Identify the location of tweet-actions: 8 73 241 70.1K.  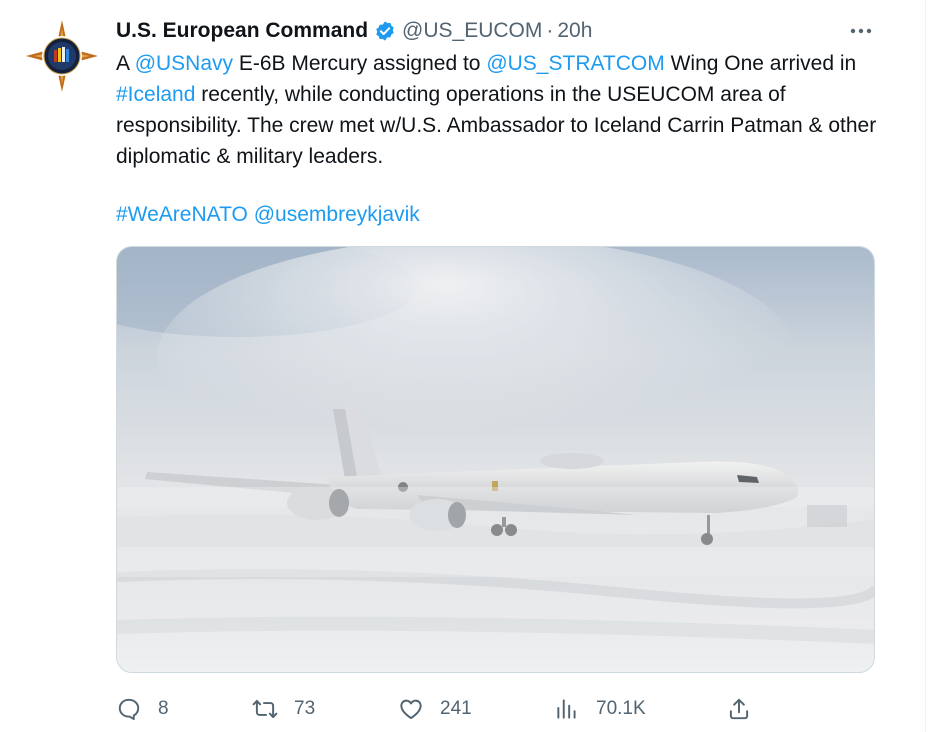
(496, 709).